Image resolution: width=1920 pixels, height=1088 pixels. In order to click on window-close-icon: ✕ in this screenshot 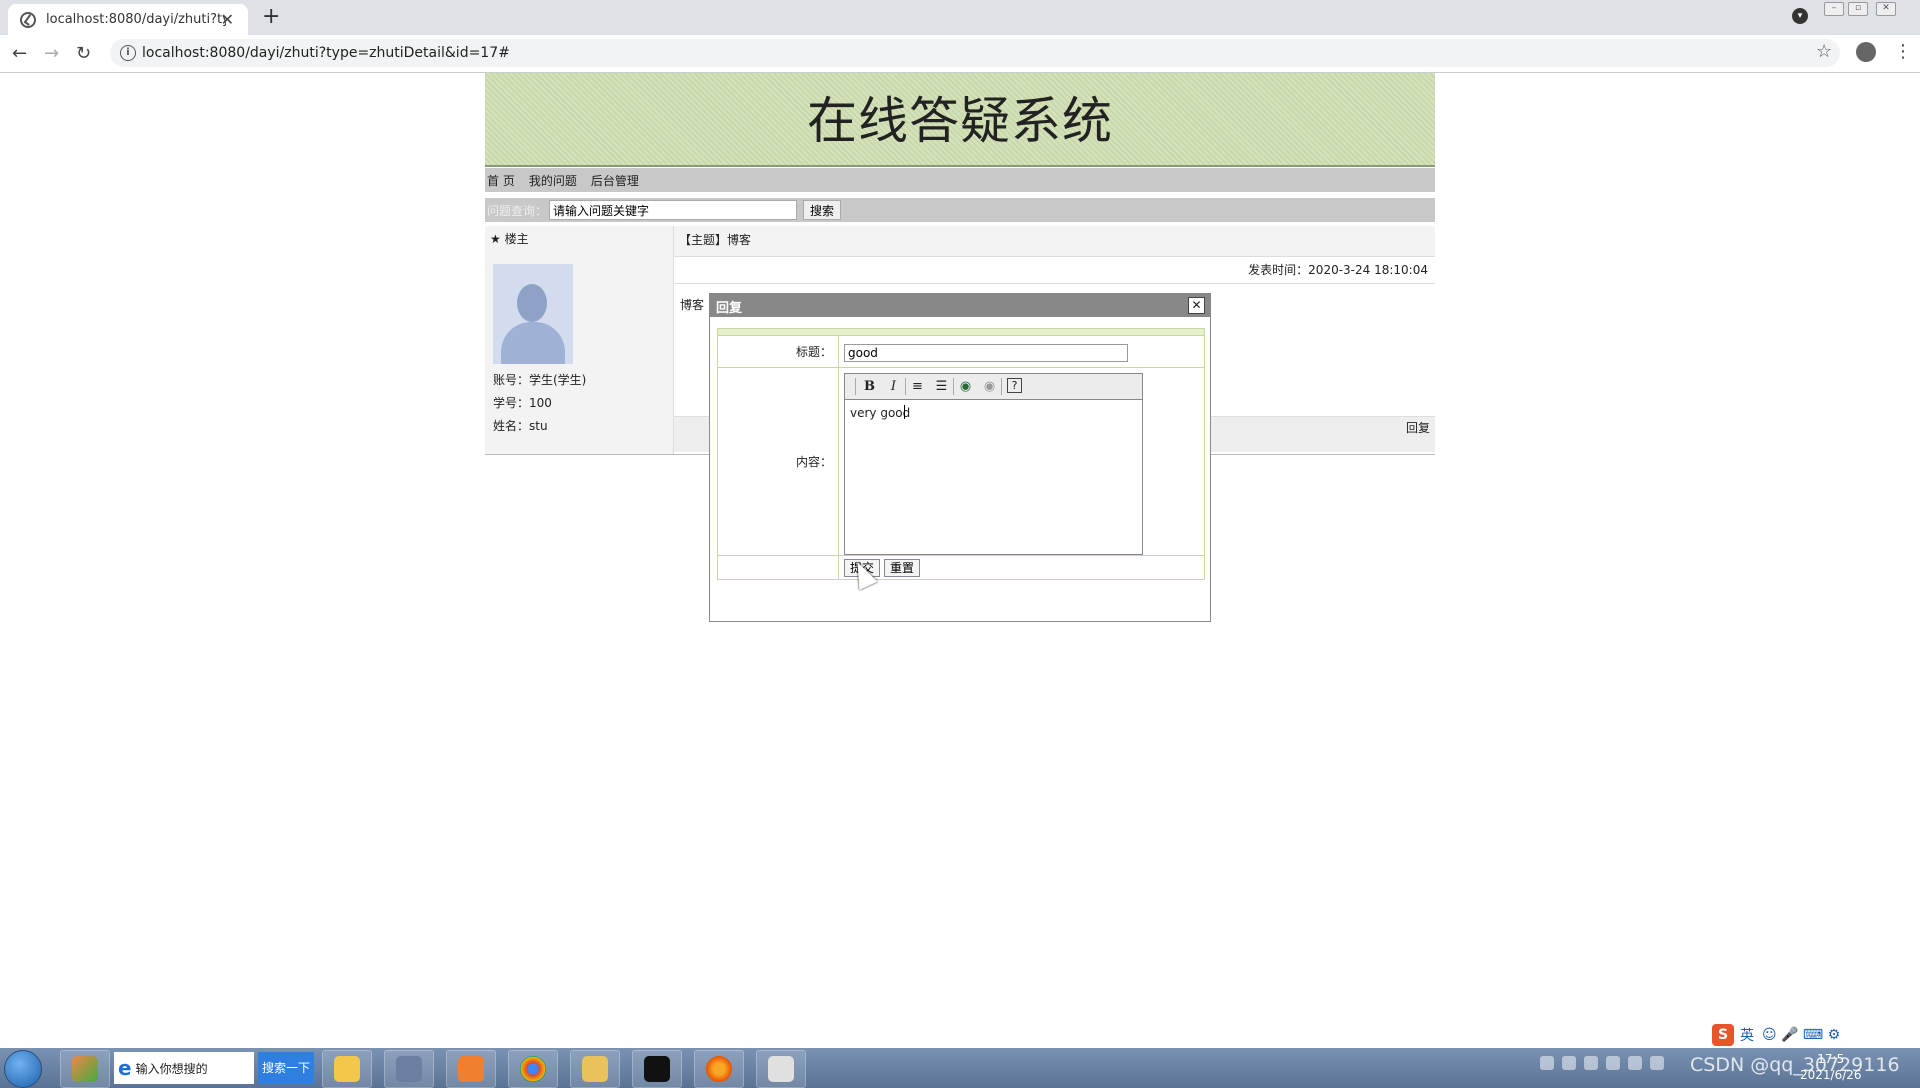, I will do `click(1886, 9)`.